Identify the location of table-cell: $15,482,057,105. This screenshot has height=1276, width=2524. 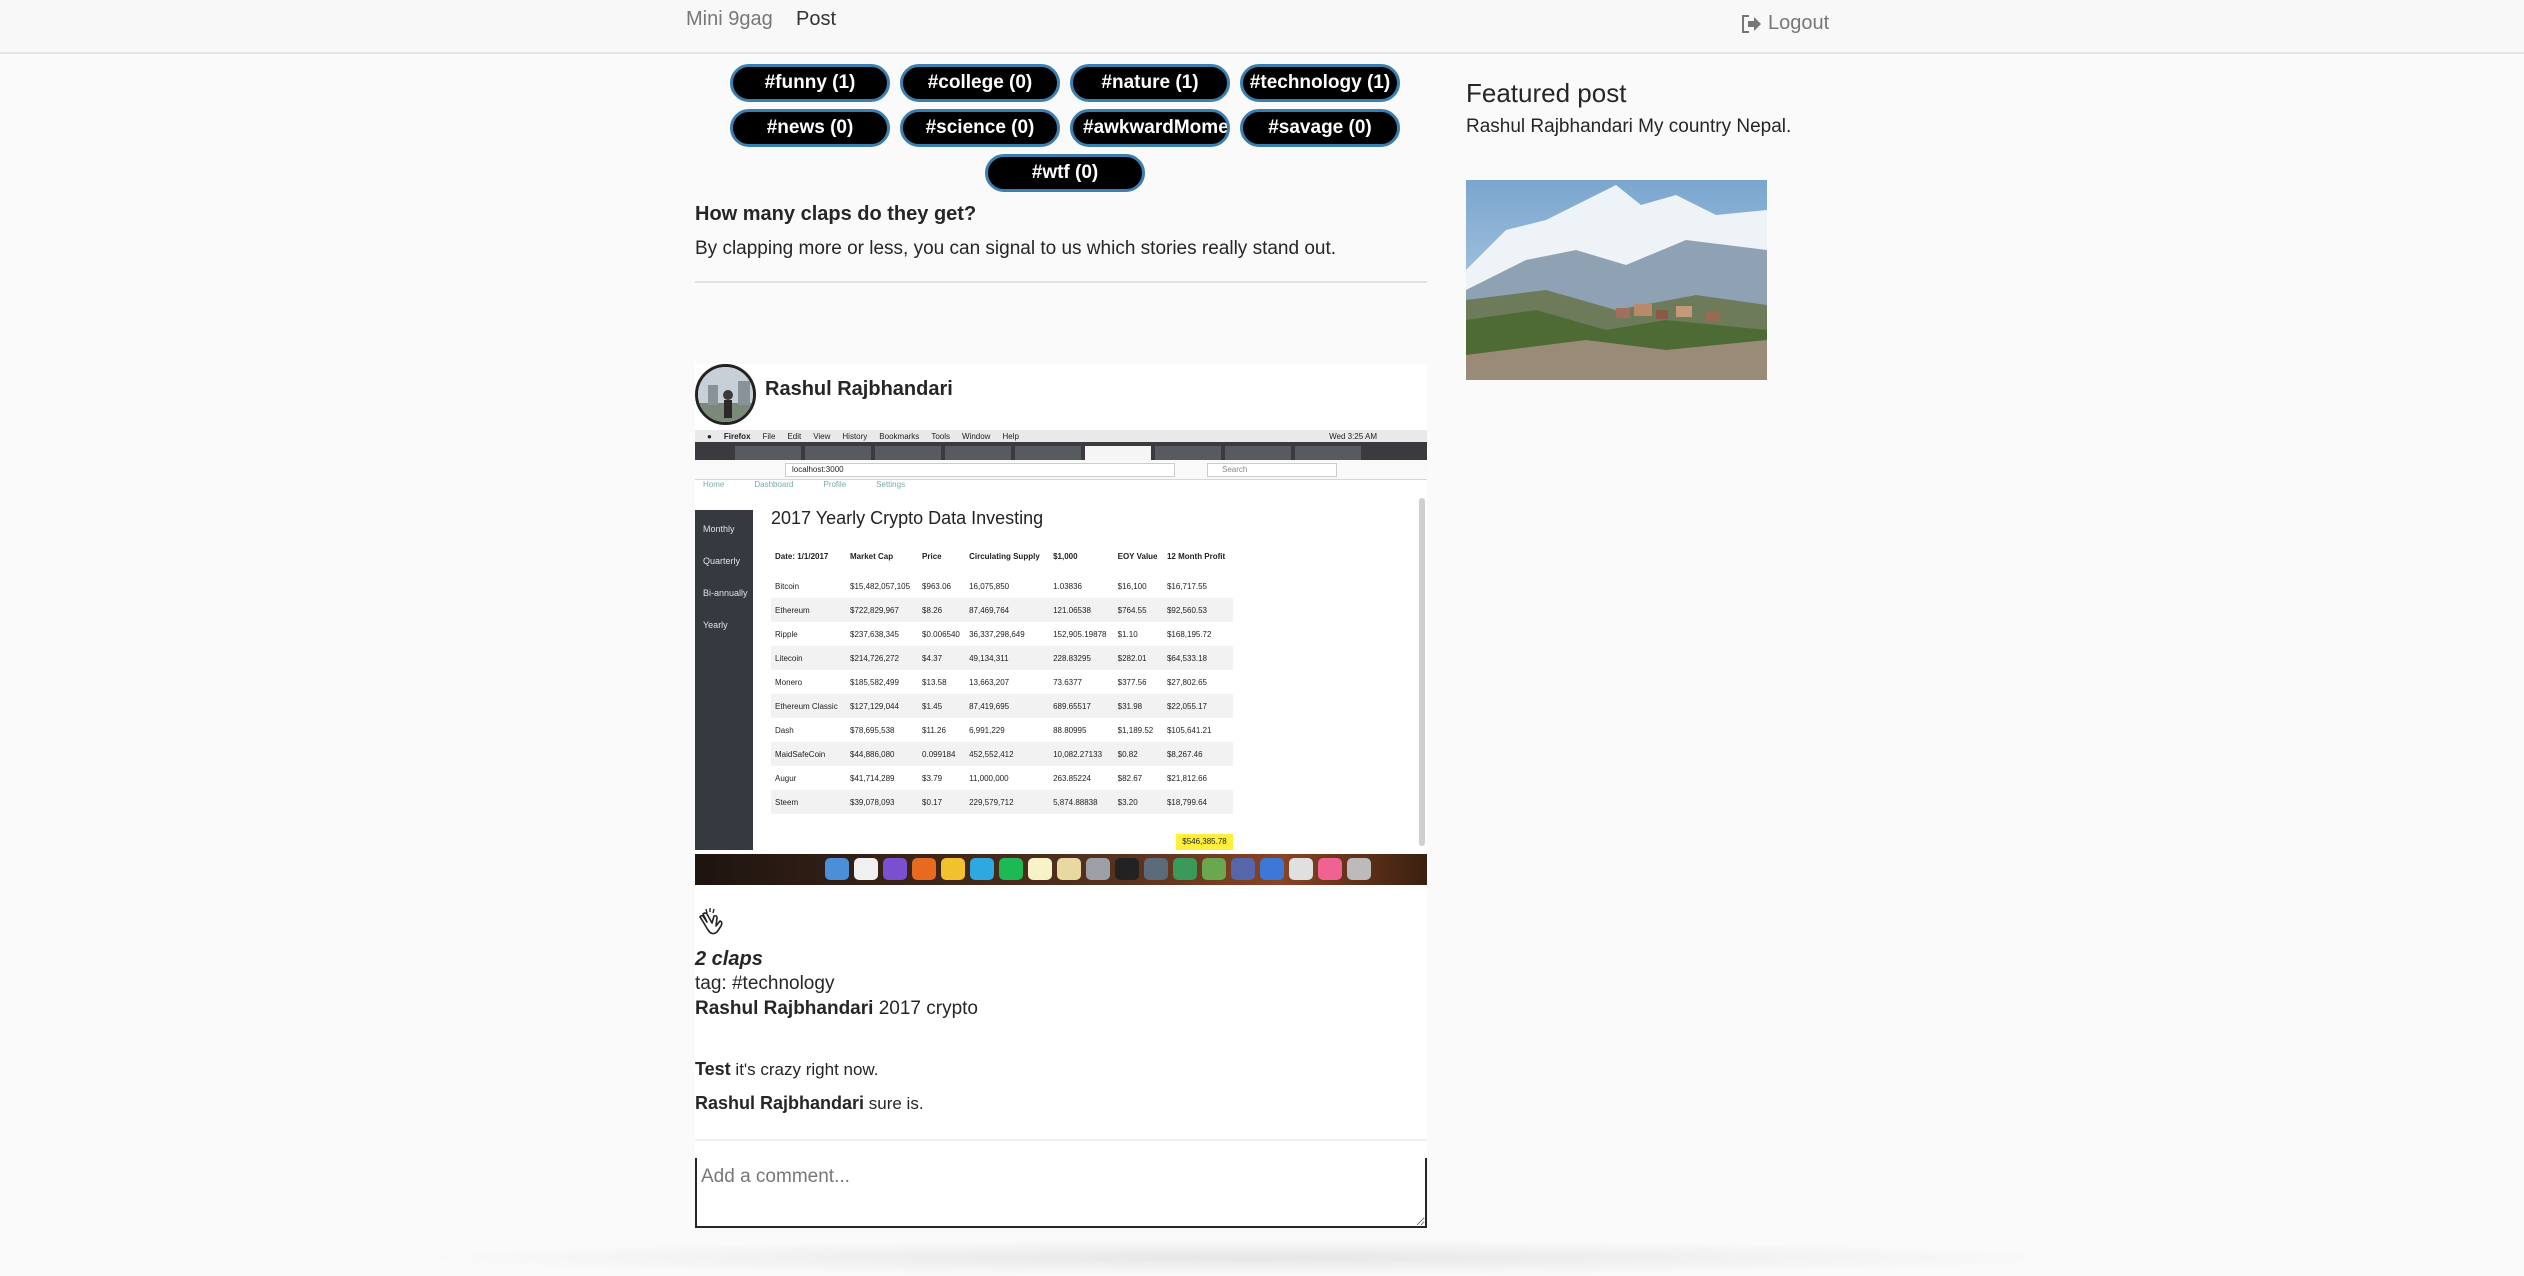
(880, 586).